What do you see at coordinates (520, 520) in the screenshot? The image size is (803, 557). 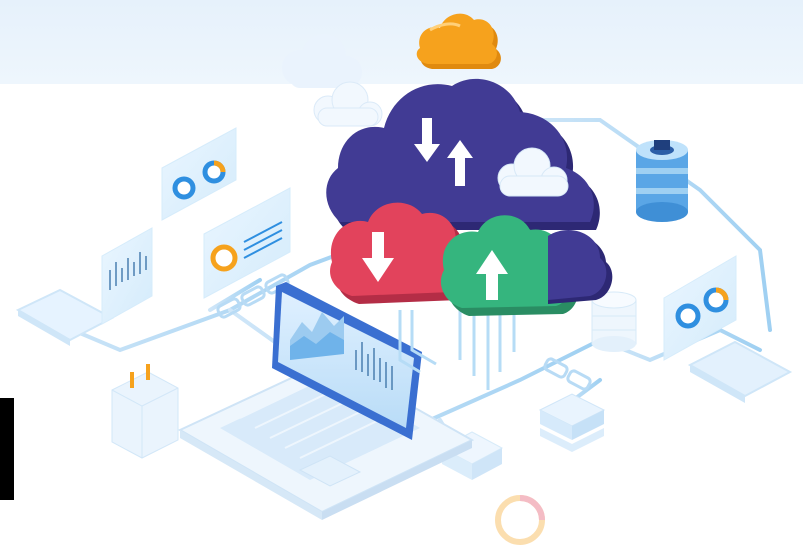 I see `faded-bottom-chart` at bounding box center [520, 520].